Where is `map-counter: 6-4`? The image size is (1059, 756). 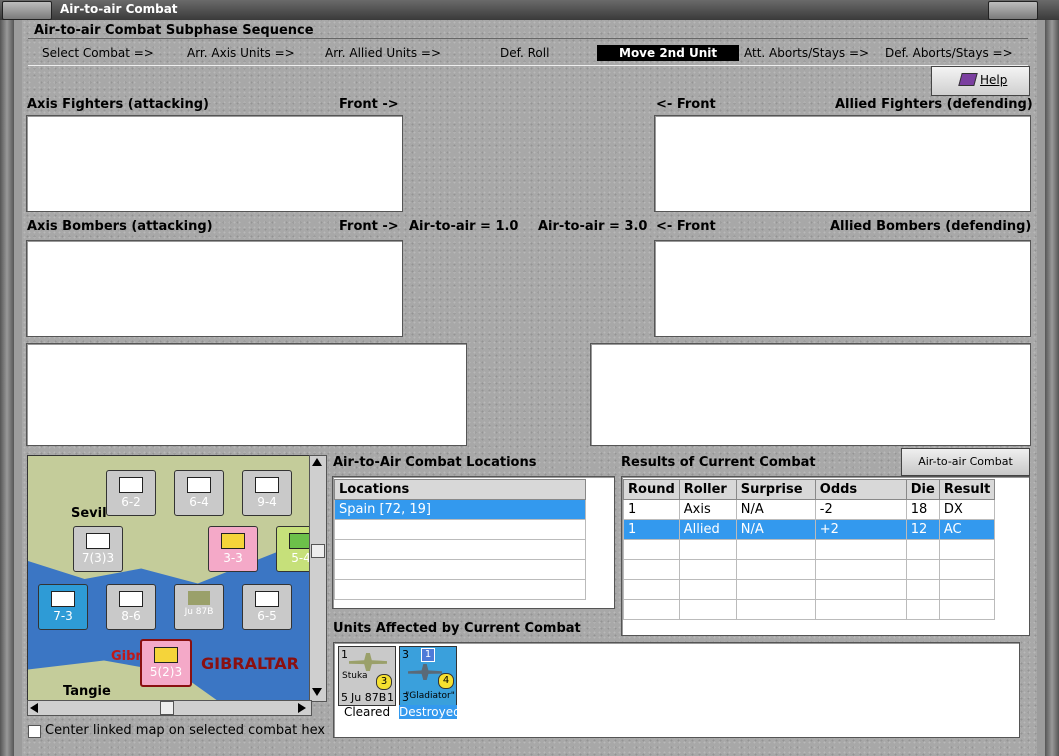
map-counter: 6-4 is located at coordinates (199, 493).